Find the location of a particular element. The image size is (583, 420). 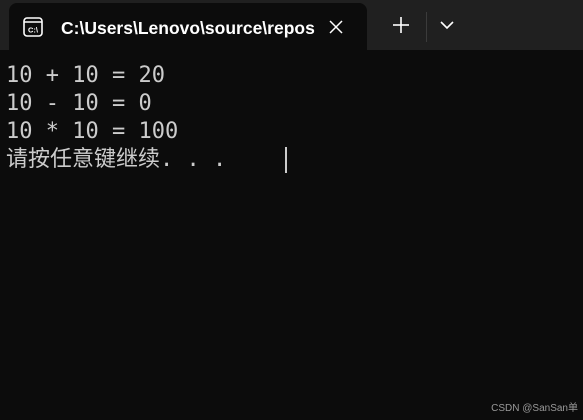

chevron-down-icon is located at coordinates (447, 25).